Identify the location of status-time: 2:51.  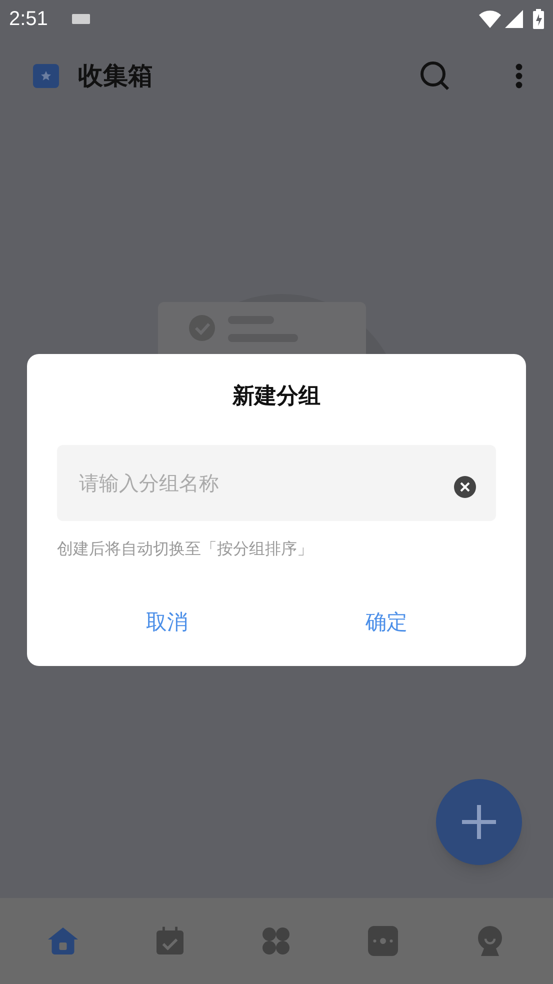
(28, 19).